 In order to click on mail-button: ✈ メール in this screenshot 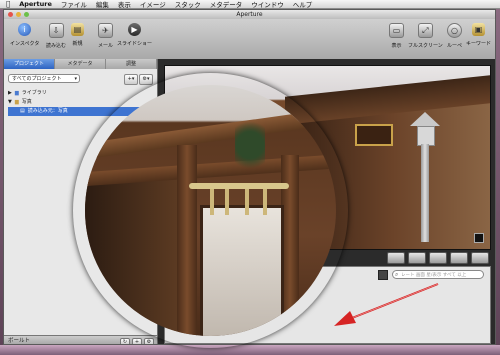, I will do `click(105, 36)`.